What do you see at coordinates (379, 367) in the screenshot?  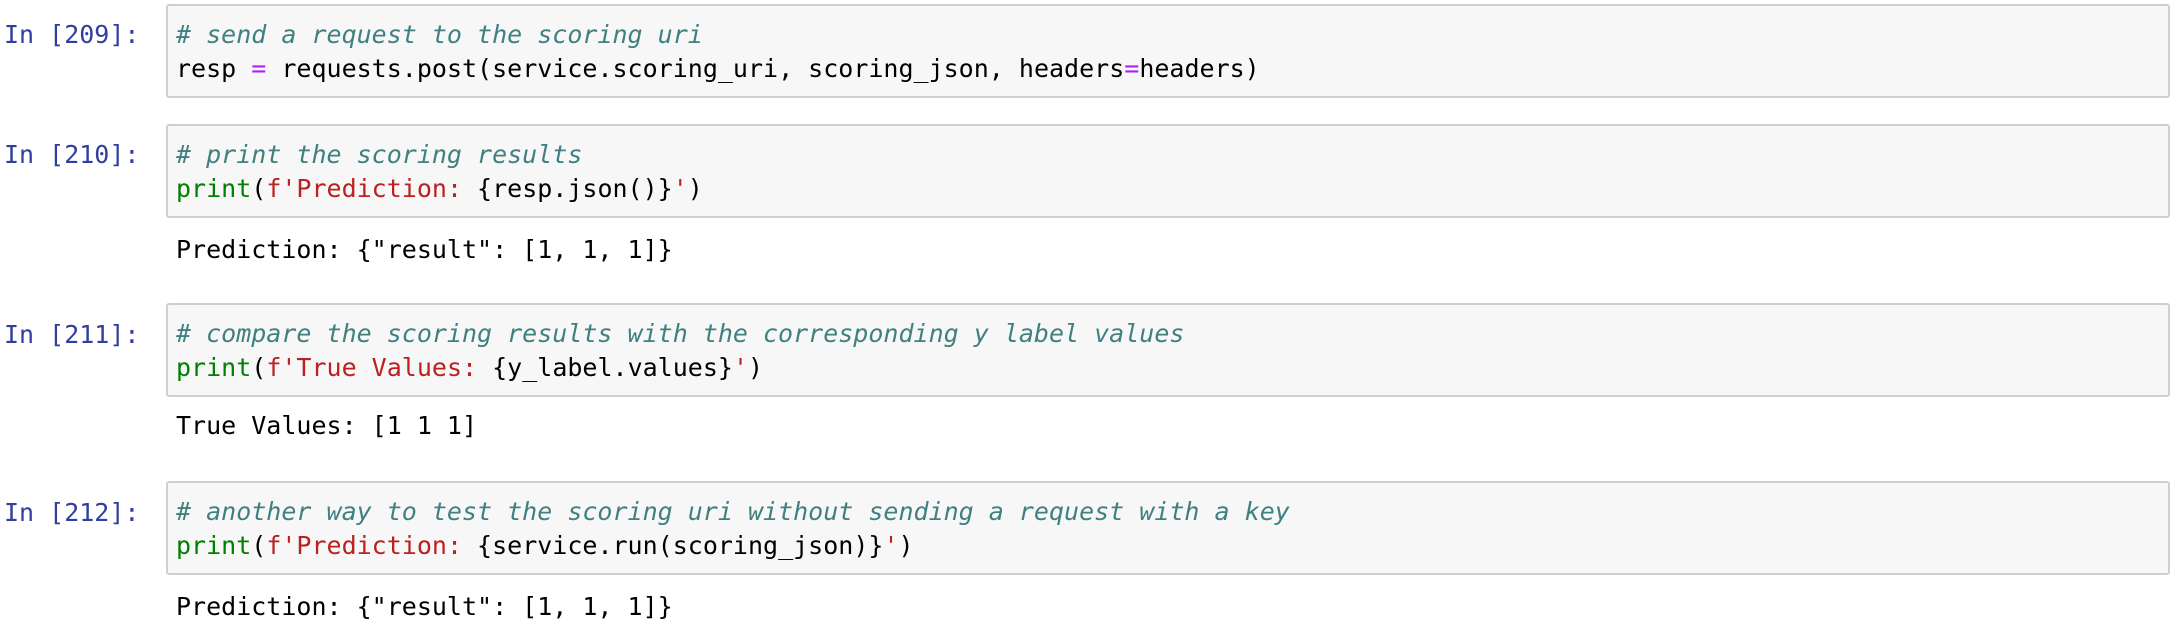 I see `string-literal: f'True Values:` at bounding box center [379, 367].